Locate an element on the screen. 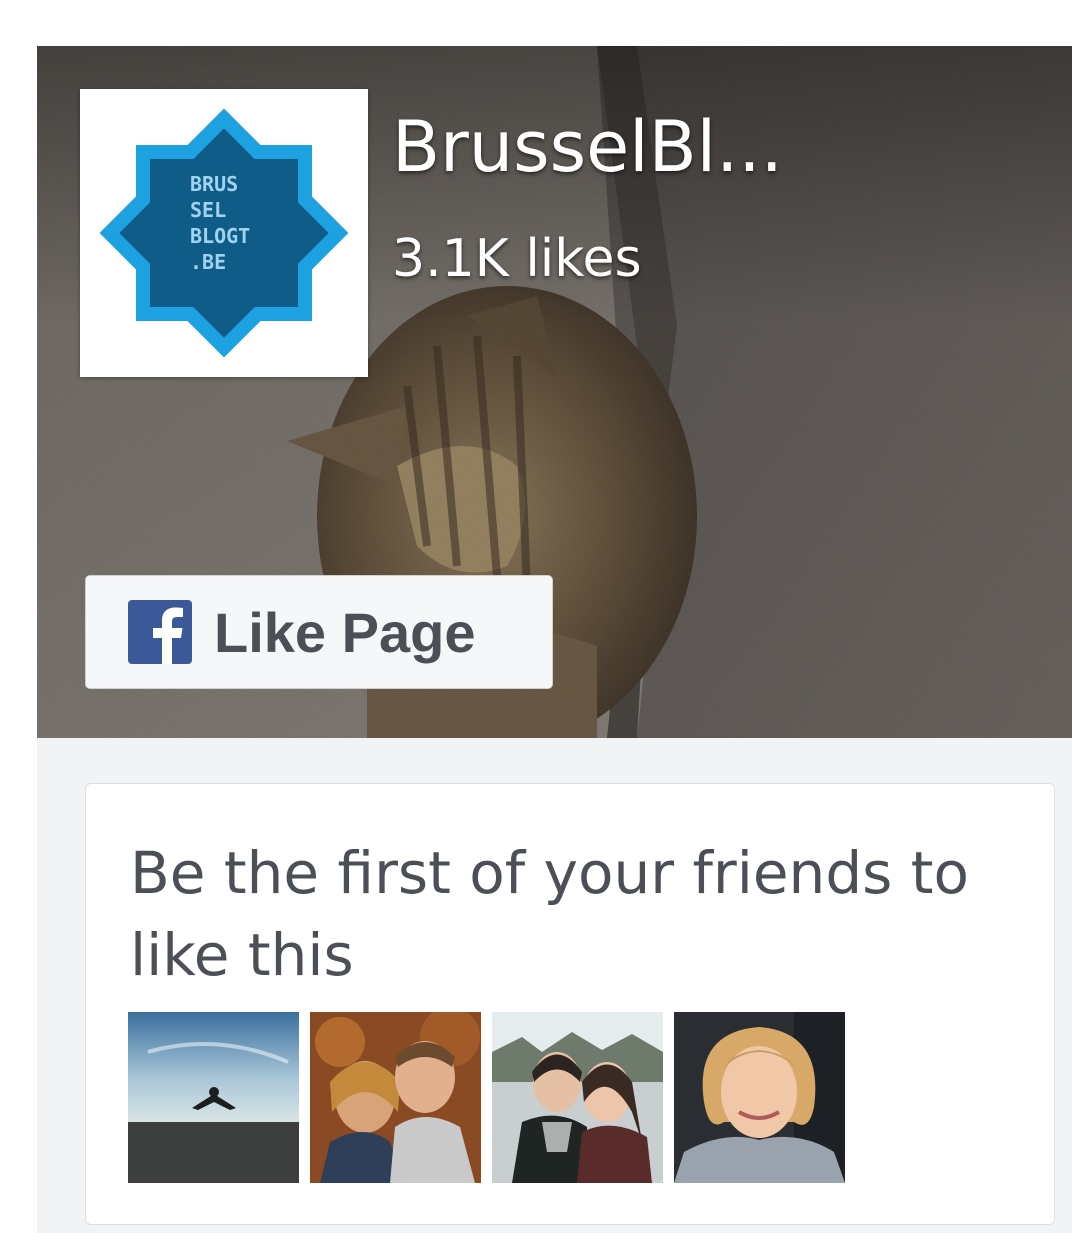 Image resolution: width=1072 pixels, height=1233 pixels. facebook-f-icon is located at coordinates (160, 632).